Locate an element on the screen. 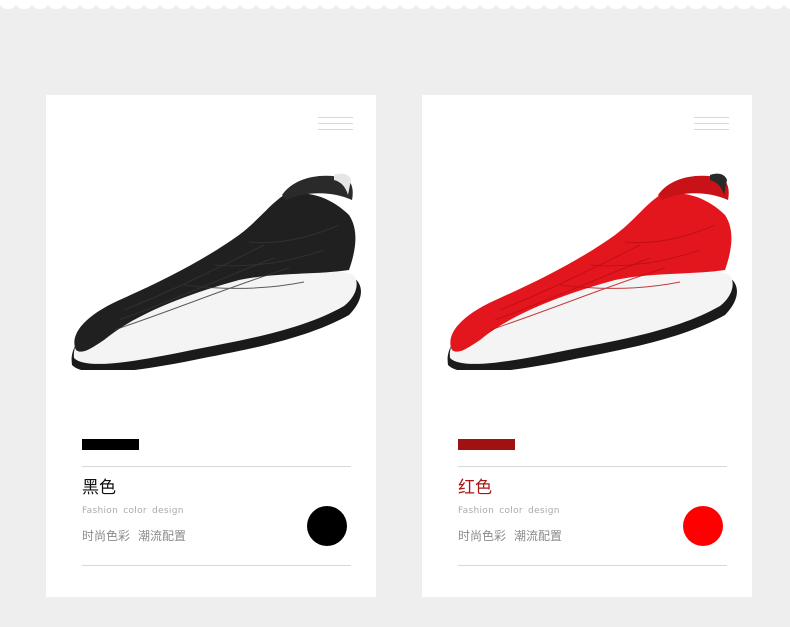  color-swatch-red is located at coordinates (703, 526).